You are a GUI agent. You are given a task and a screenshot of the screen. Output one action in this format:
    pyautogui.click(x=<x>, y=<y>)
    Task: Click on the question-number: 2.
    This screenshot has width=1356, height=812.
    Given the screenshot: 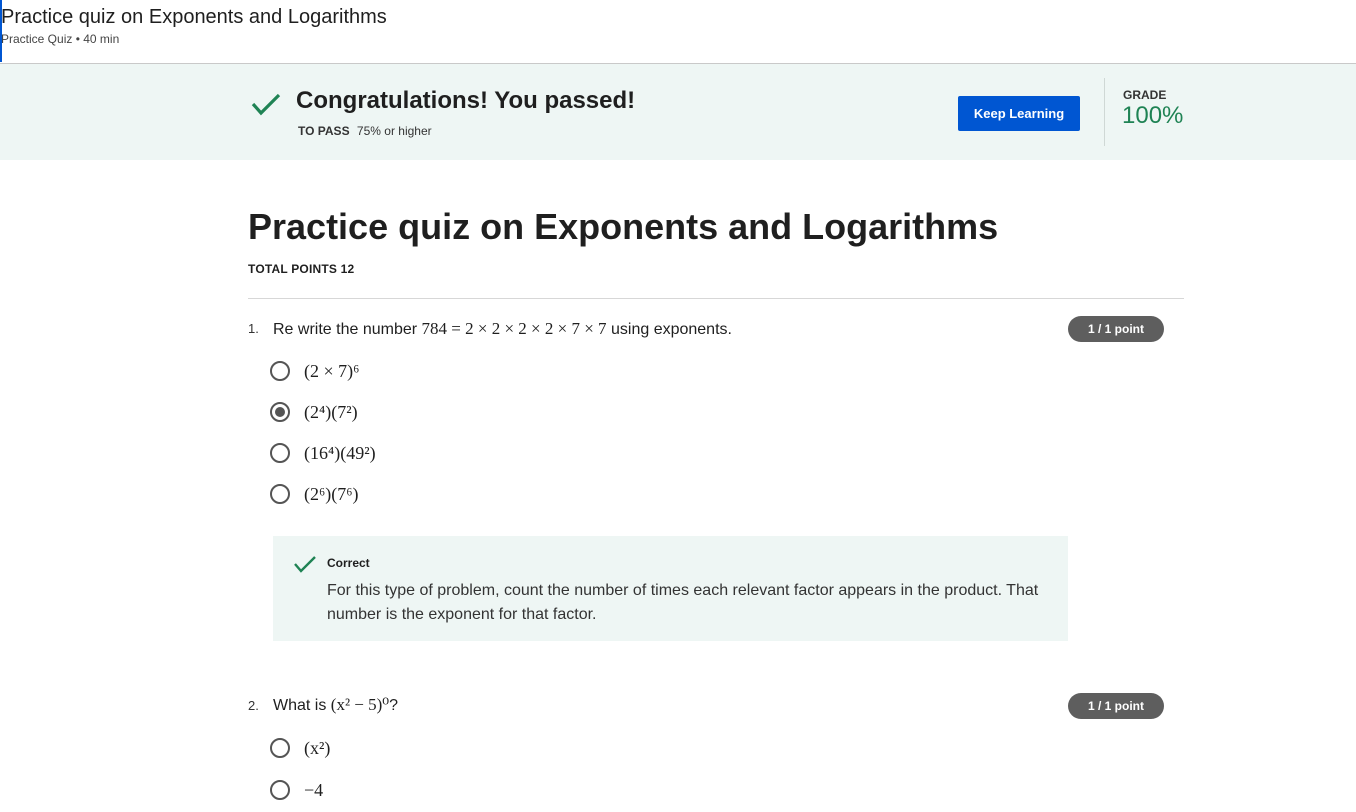 What is the action you would take?
    pyautogui.click(x=253, y=705)
    